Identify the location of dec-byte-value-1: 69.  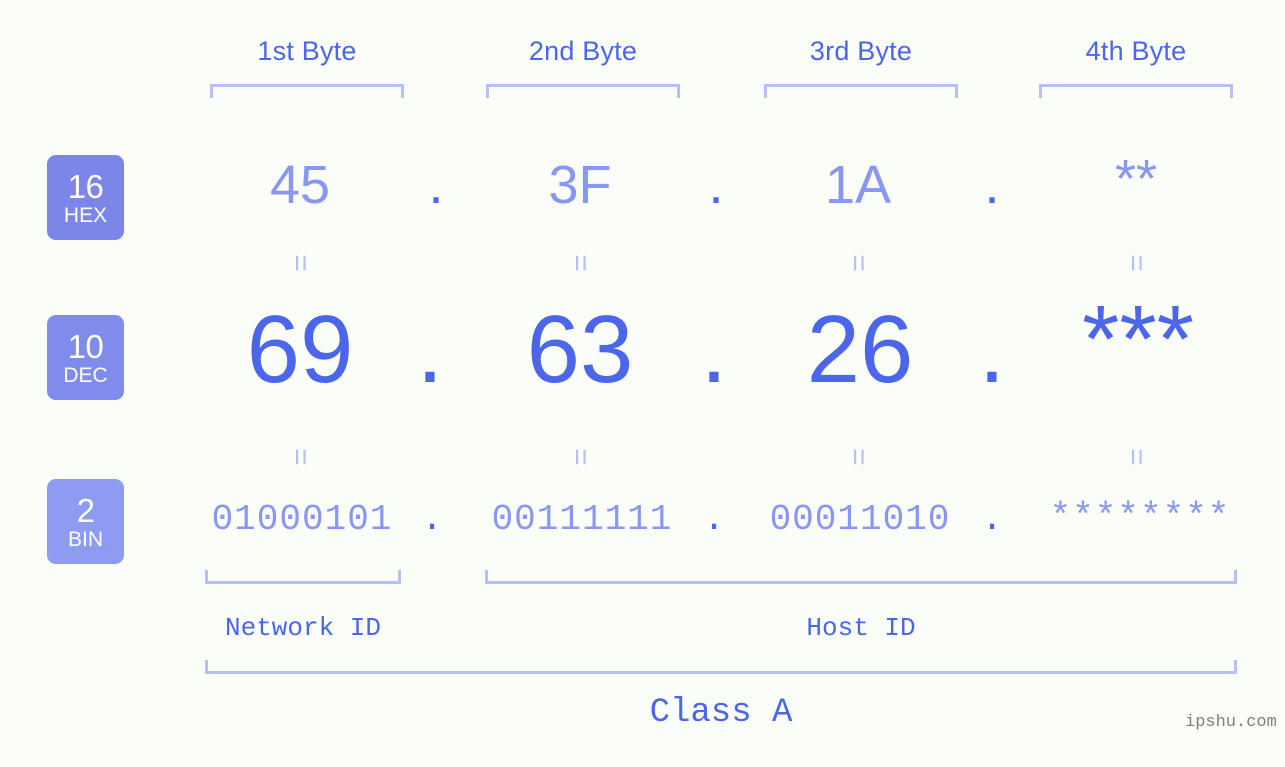
(300, 349).